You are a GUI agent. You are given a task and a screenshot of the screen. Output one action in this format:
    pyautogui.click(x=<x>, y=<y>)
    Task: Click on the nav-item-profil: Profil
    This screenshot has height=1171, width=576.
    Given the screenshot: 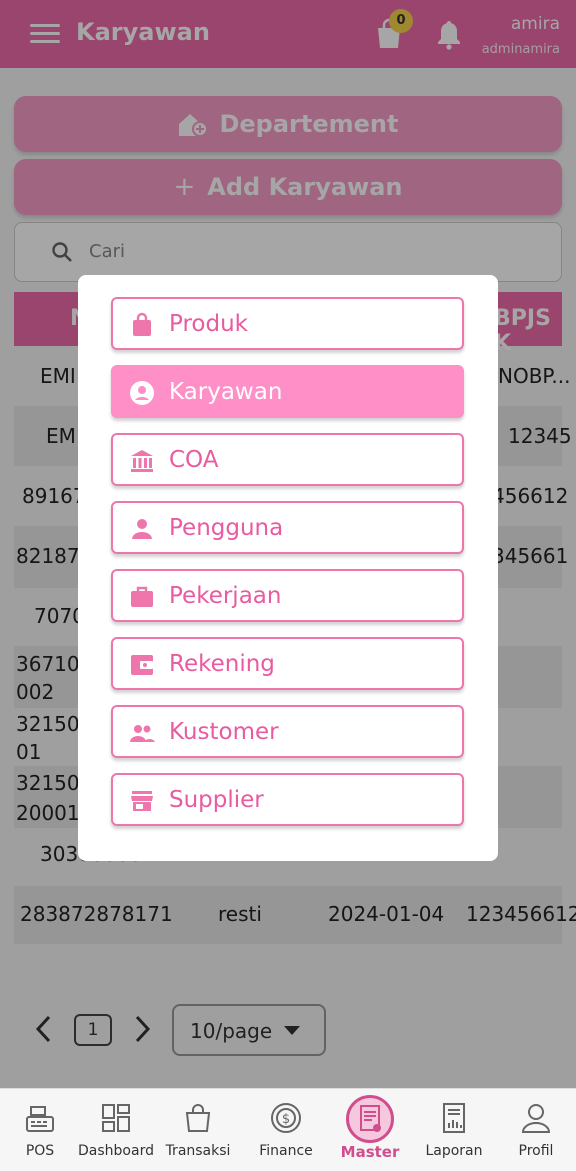 What is the action you would take?
    pyautogui.click(x=536, y=1130)
    